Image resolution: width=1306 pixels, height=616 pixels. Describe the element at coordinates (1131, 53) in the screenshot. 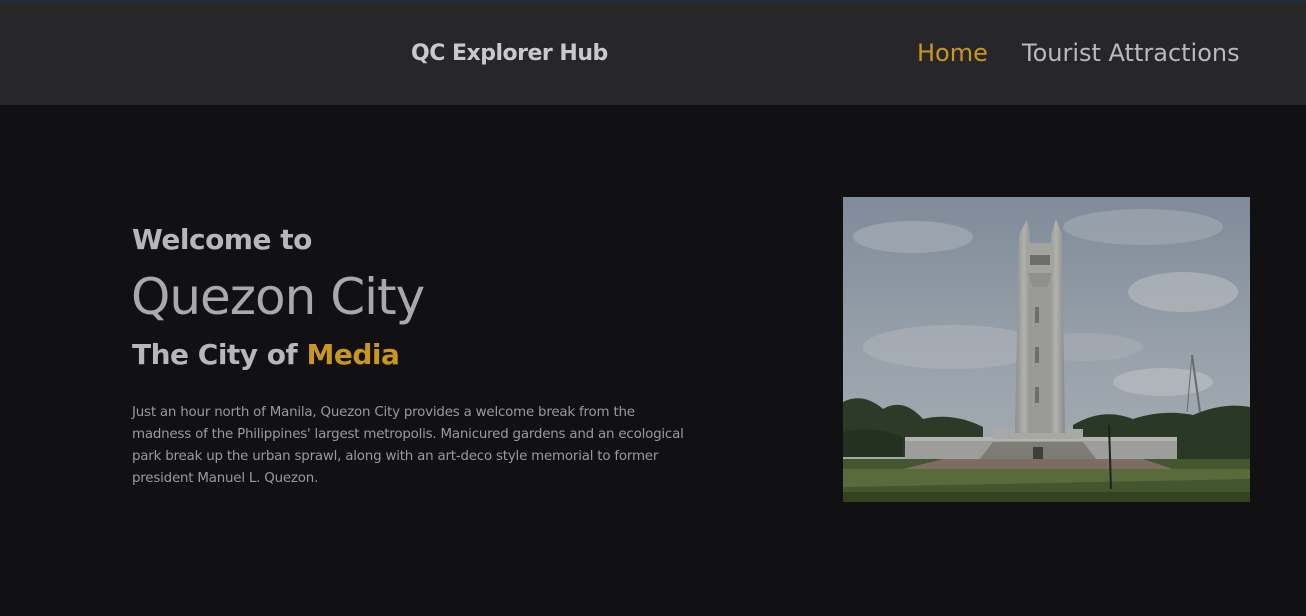

I see `nav-link-tourist-attractions: Tourist Attractions` at that location.